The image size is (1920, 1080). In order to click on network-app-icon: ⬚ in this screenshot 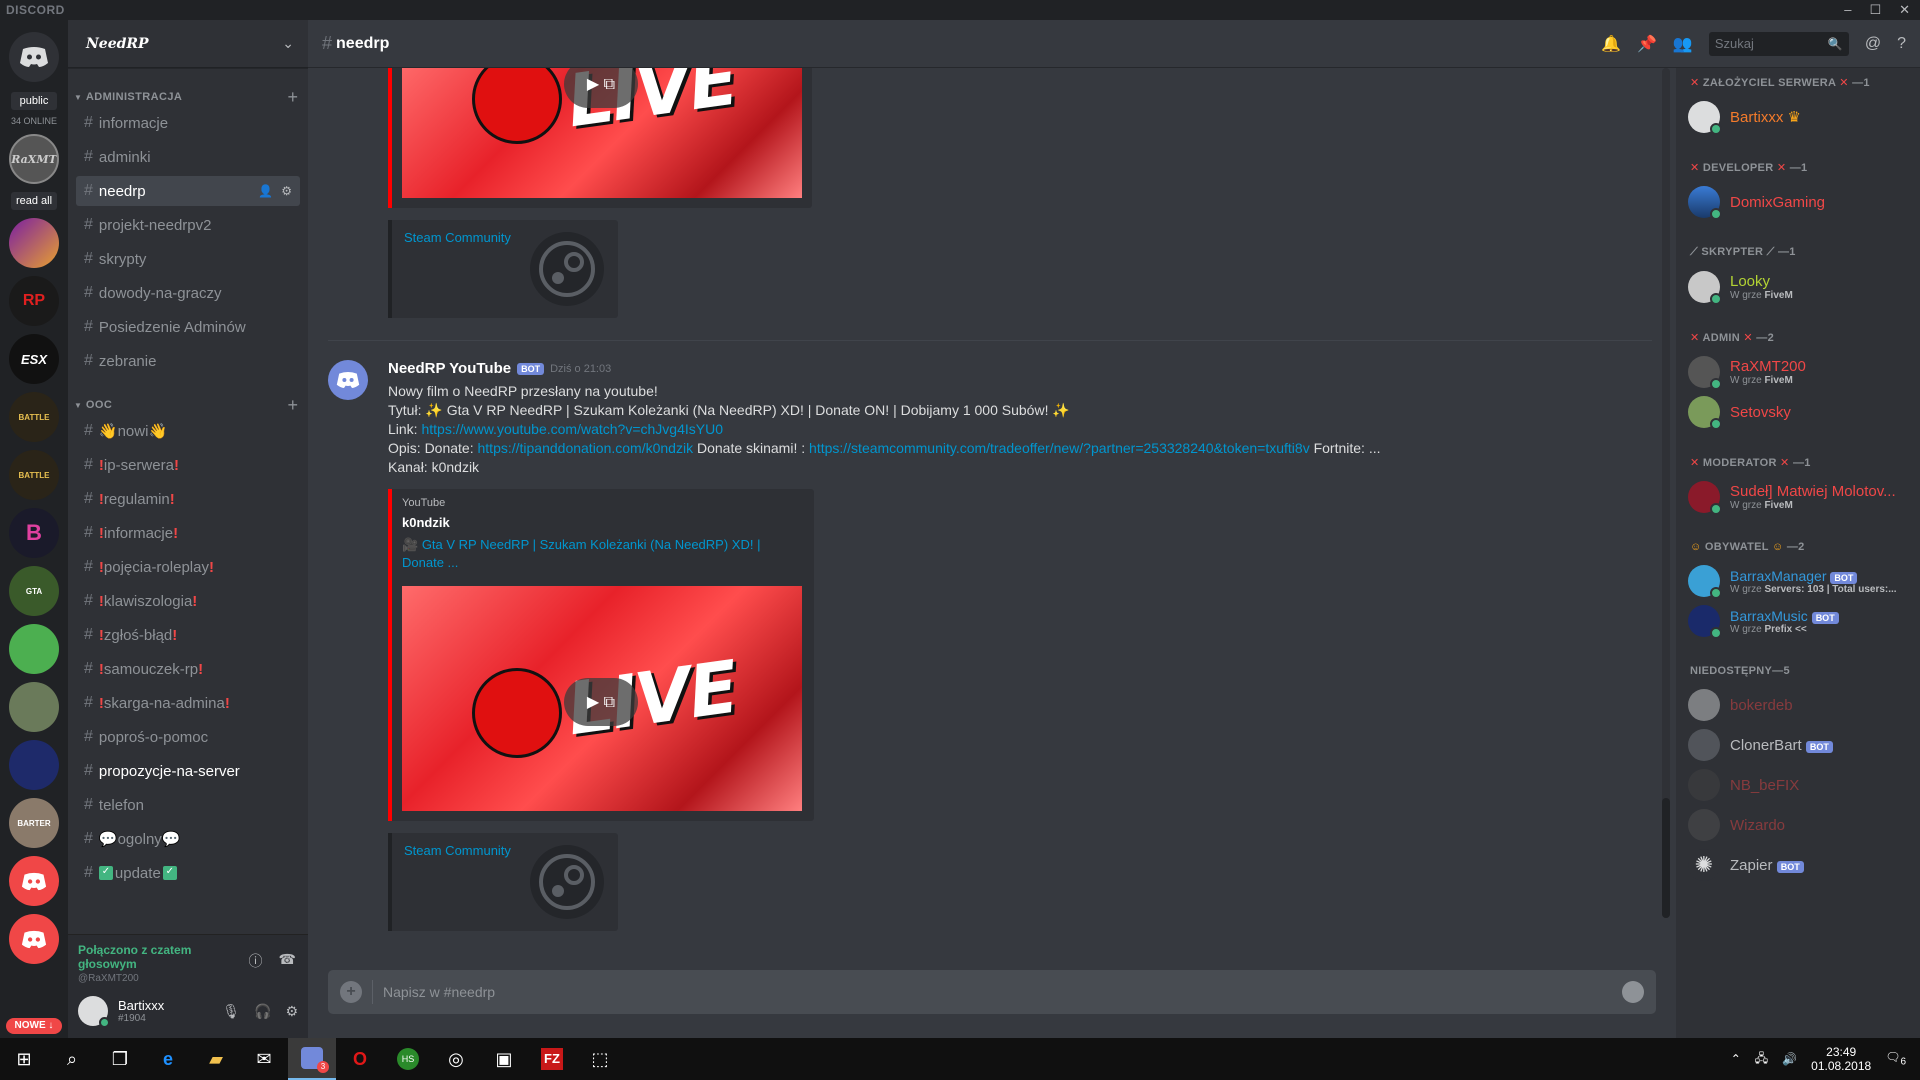, I will do `click(600, 1059)`.